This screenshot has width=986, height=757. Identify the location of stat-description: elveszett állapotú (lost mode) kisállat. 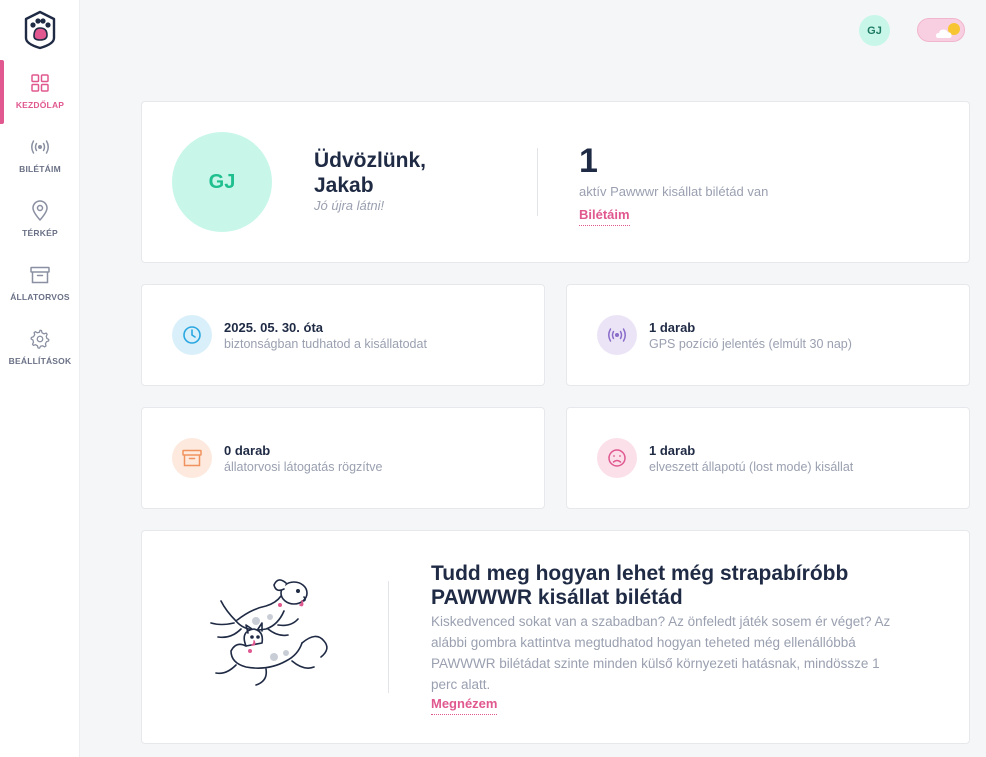
(751, 467).